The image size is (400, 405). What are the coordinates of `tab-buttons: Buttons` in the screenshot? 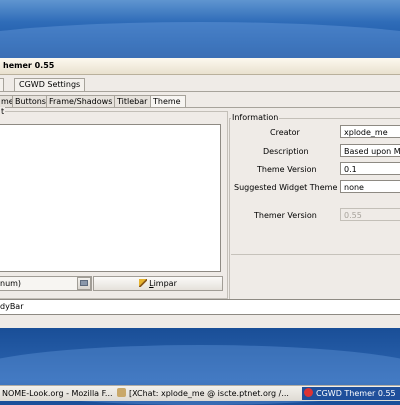 It's located at (30, 101).